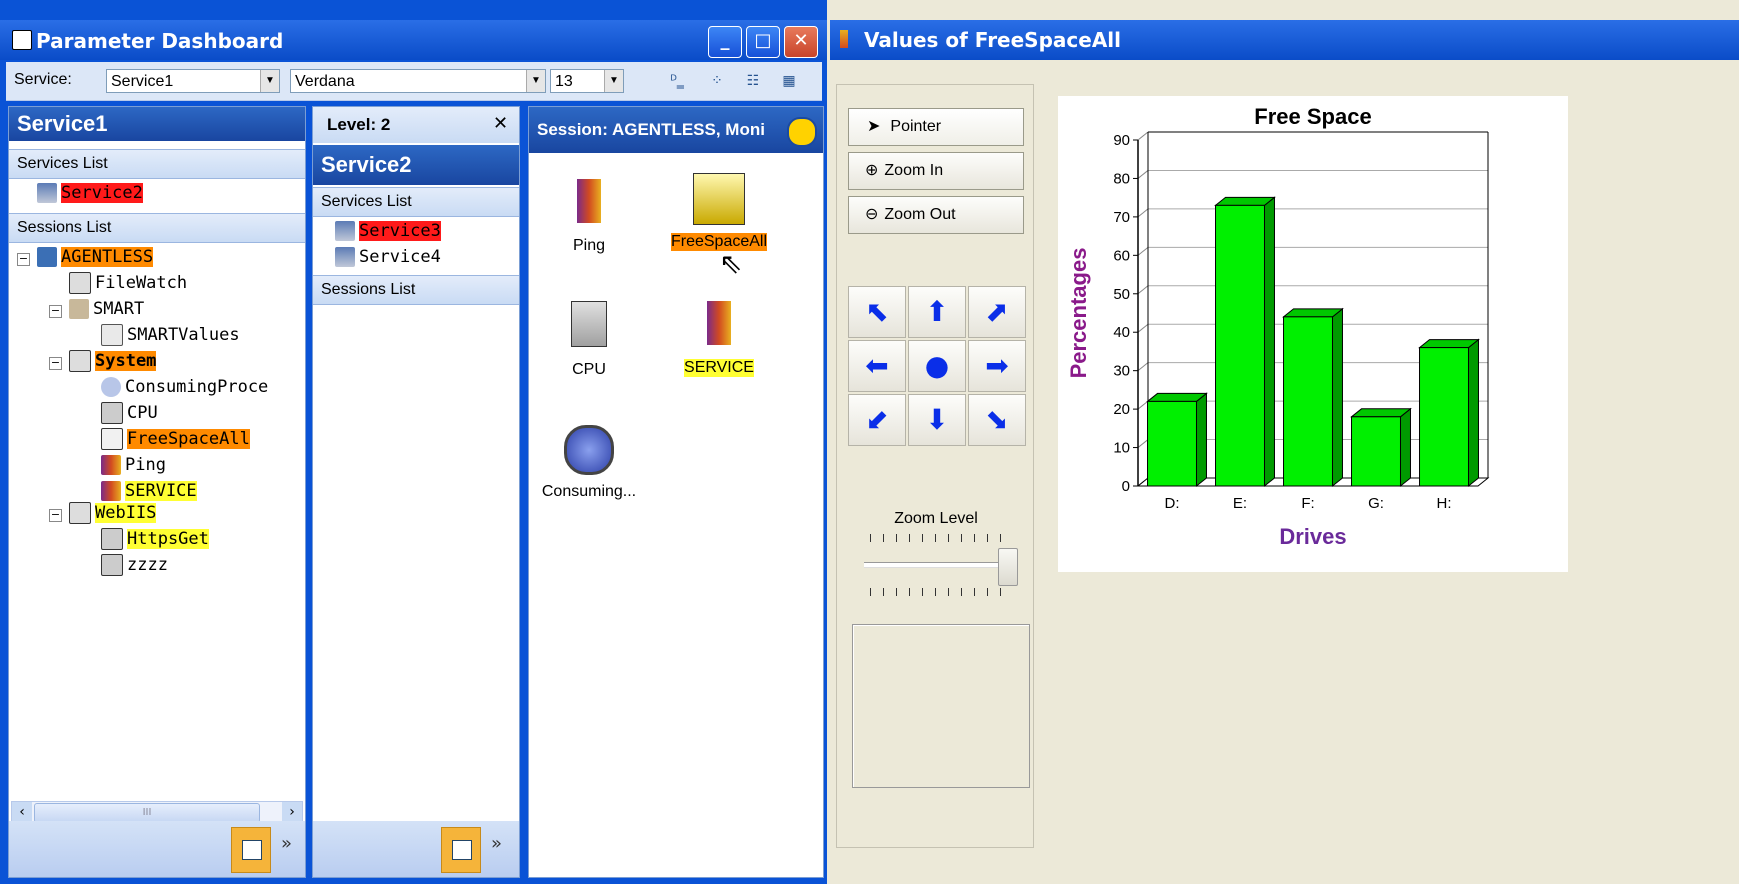 This screenshot has height=884, width=1739. What do you see at coordinates (753, 81) in the screenshot?
I see `list-layout-icon: ☷` at bounding box center [753, 81].